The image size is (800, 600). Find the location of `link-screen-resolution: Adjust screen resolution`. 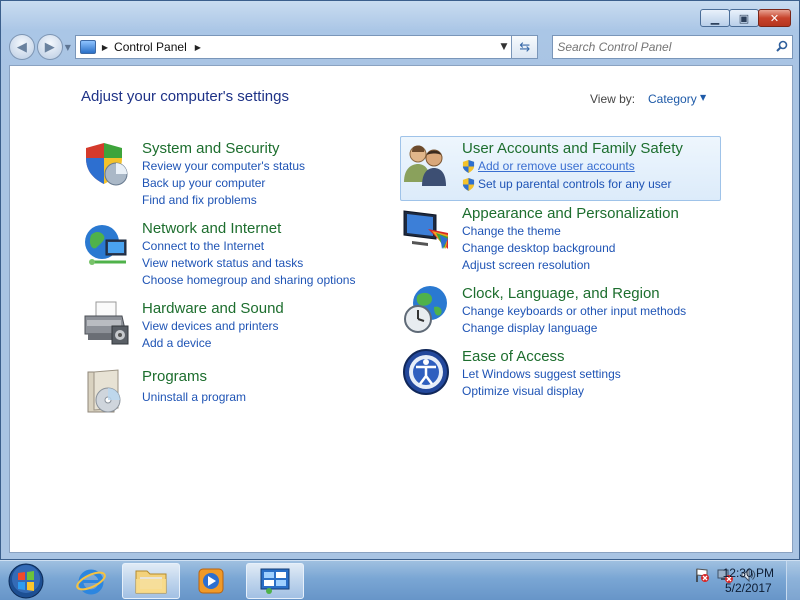

link-screen-resolution: Adjust screen resolution is located at coordinates (526, 265).